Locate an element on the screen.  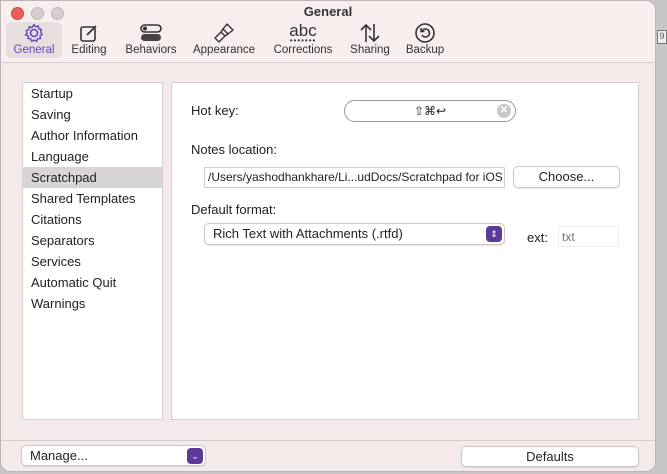
sidebar-item-citations: Citations is located at coordinates (92, 219).